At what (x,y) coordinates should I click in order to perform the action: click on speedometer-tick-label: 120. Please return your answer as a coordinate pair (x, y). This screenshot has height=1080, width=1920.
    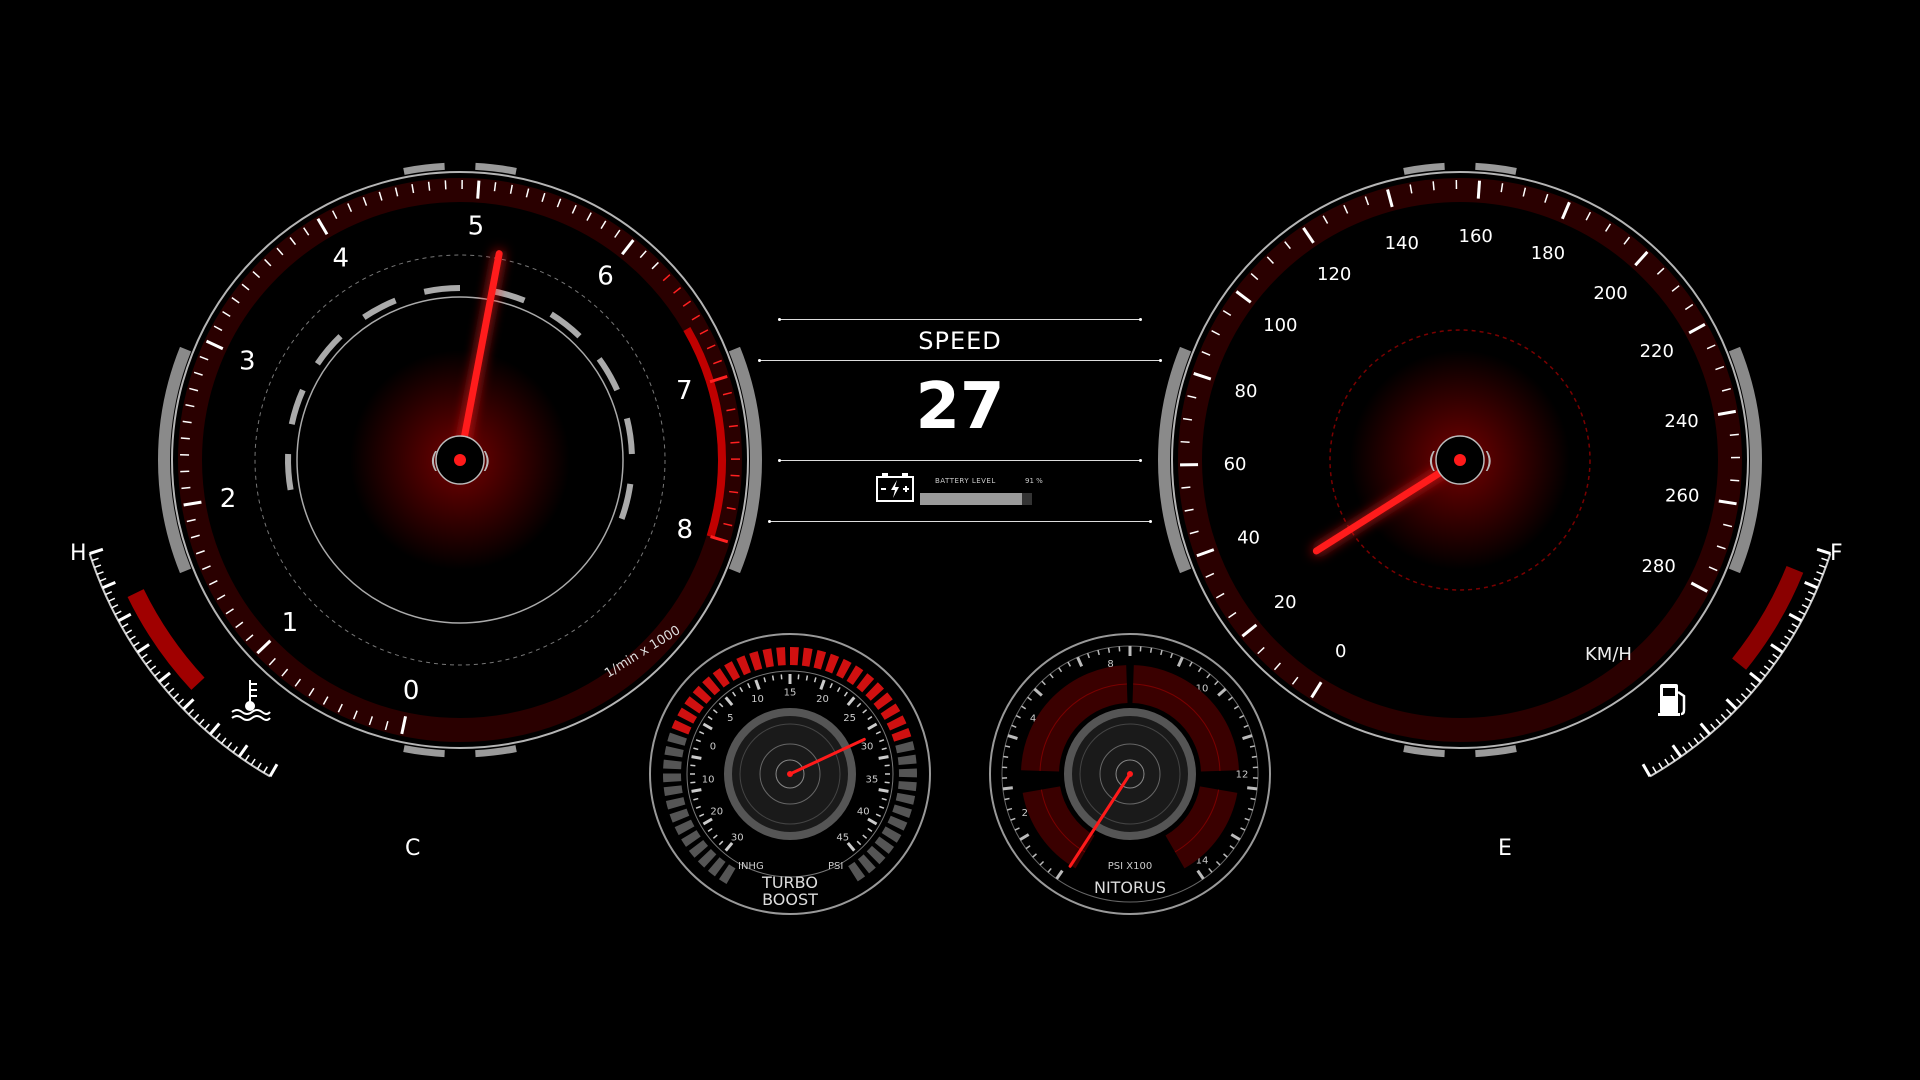
    Looking at the image, I should click on (1334, 274).